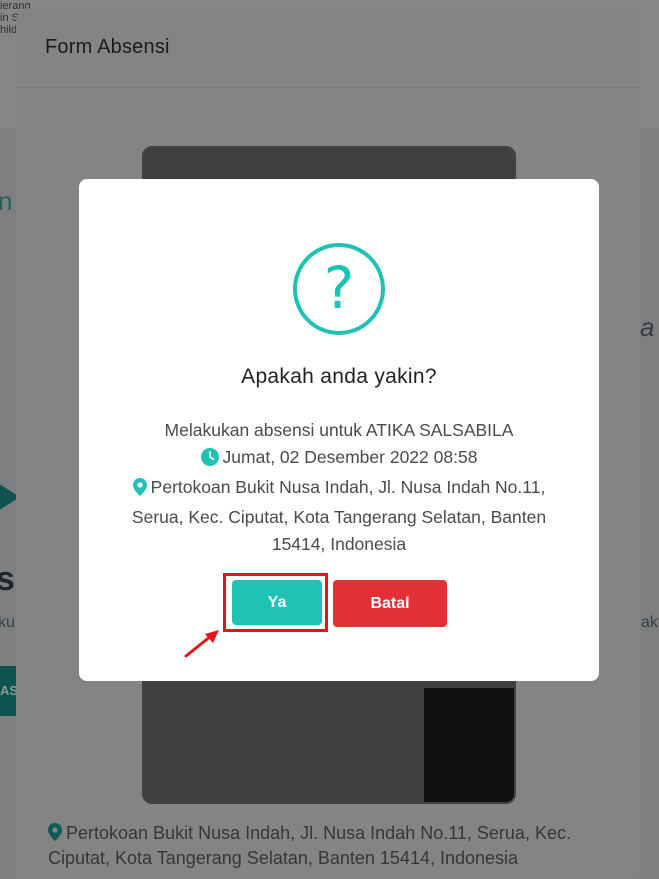 The width and height of the screenshot is (659, 879). Describe the element at coordinates (390, 603) in the screenshot. I see `cancel-button: Batal` at that location.